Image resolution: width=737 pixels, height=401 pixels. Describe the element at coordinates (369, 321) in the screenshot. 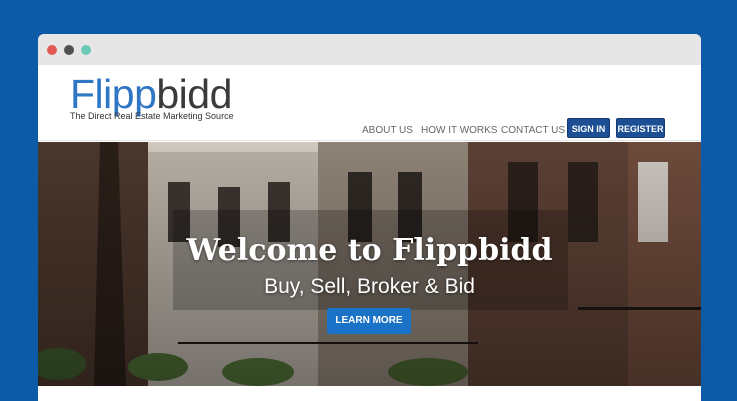

I see `learn-more-button: LEARN MORE` at that location.